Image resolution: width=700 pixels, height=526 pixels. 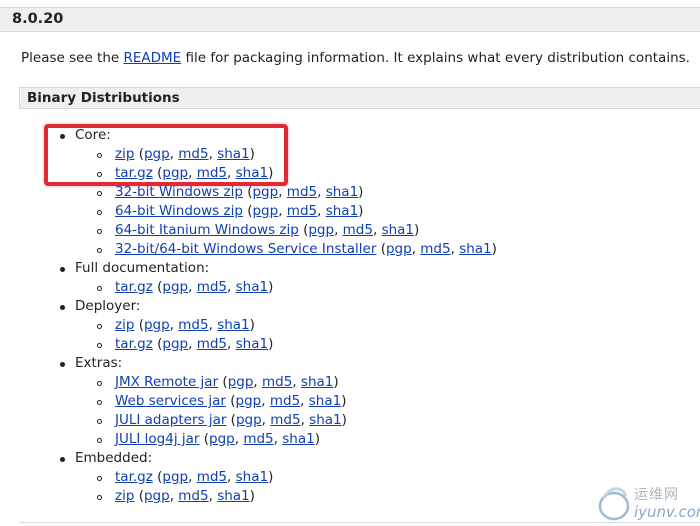 What do you see at coordinates (207, 230) in the screenshot?
I see `download-link: 64-bit Itanium Windows zip` at bounding box center [207, 230].